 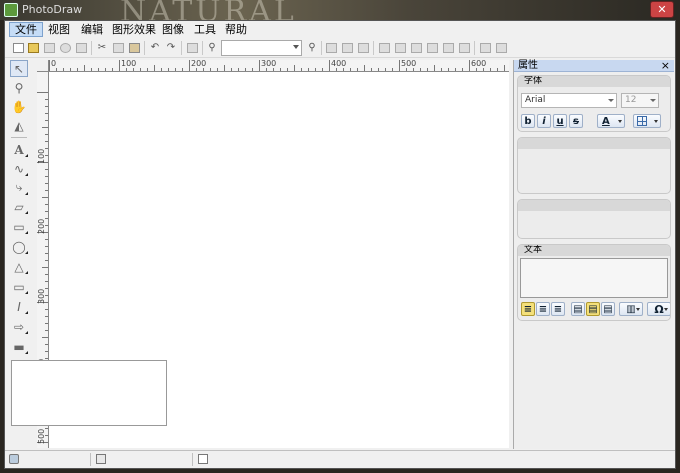 What do you see at coordinates (464, 47) in the screenshot?
I see `align-bottom-icon` at bounding box center [464, 47].